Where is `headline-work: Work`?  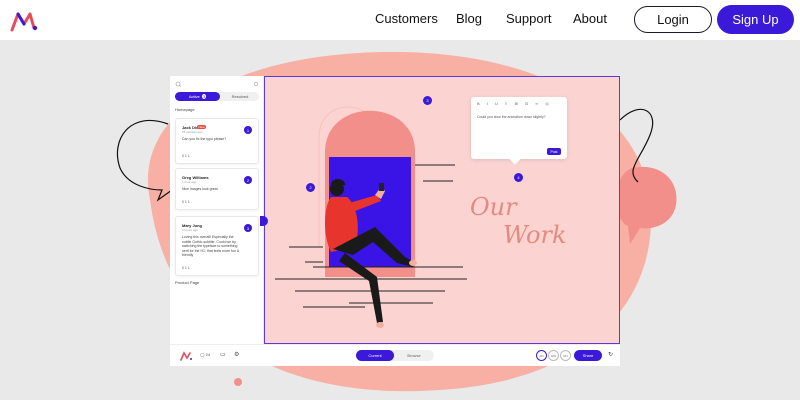
headline-work: Work is located at coordinates (535, 235).